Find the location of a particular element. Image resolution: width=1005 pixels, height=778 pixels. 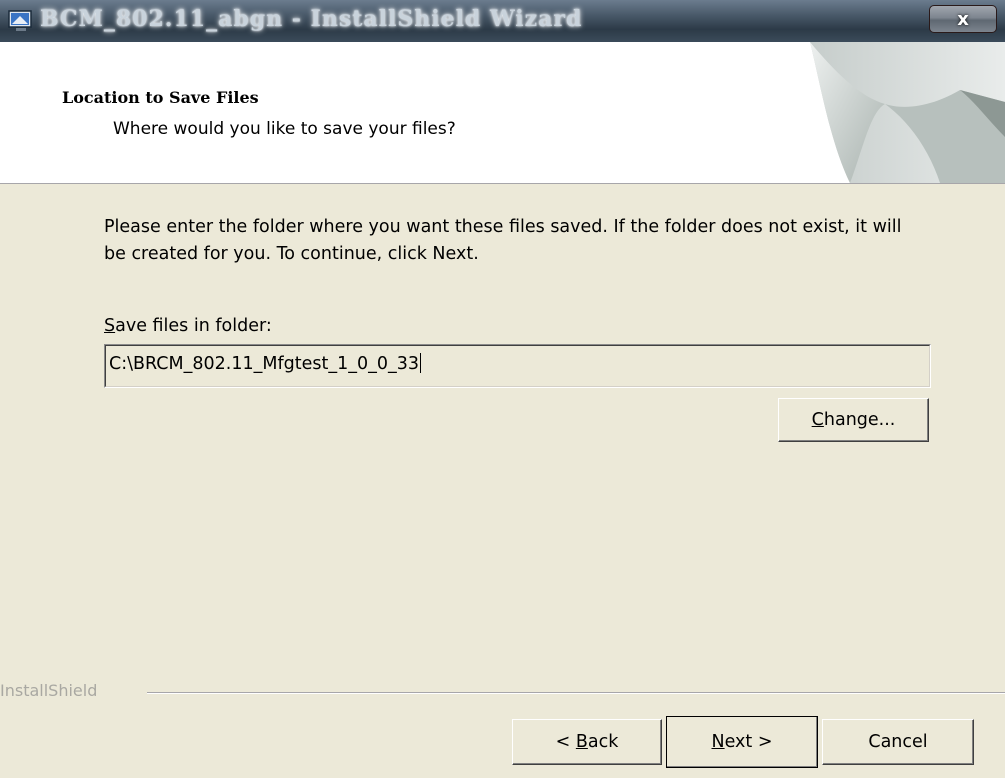

installshield-brand: InstallShield is located at coordinates (49, 690).